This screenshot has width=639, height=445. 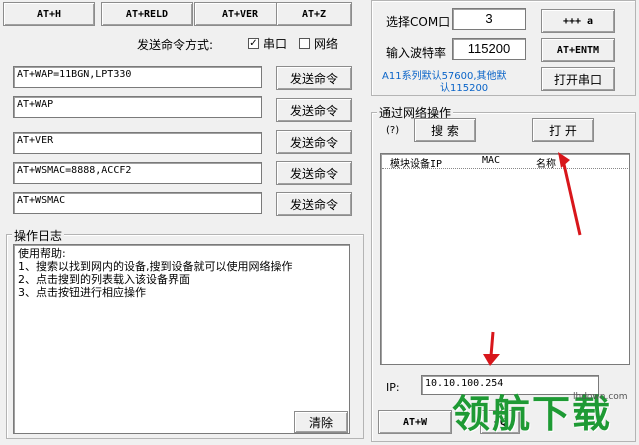 What do you see at coordinates (38, 235) in the screenshot?
I see `log-group-title: 操作日志` at bounding box center [38, 235].